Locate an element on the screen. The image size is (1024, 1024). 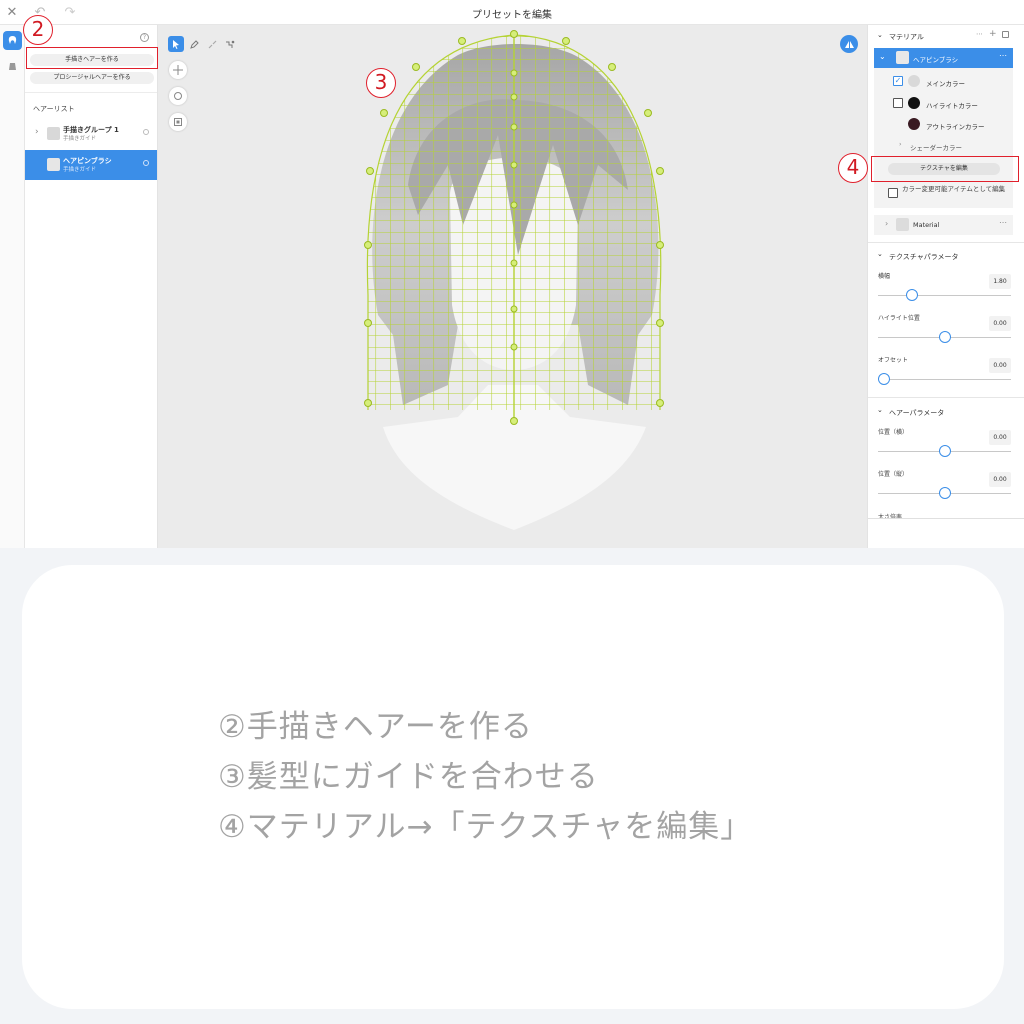
step3-marker: 3 is located at coordinates (381, 83).